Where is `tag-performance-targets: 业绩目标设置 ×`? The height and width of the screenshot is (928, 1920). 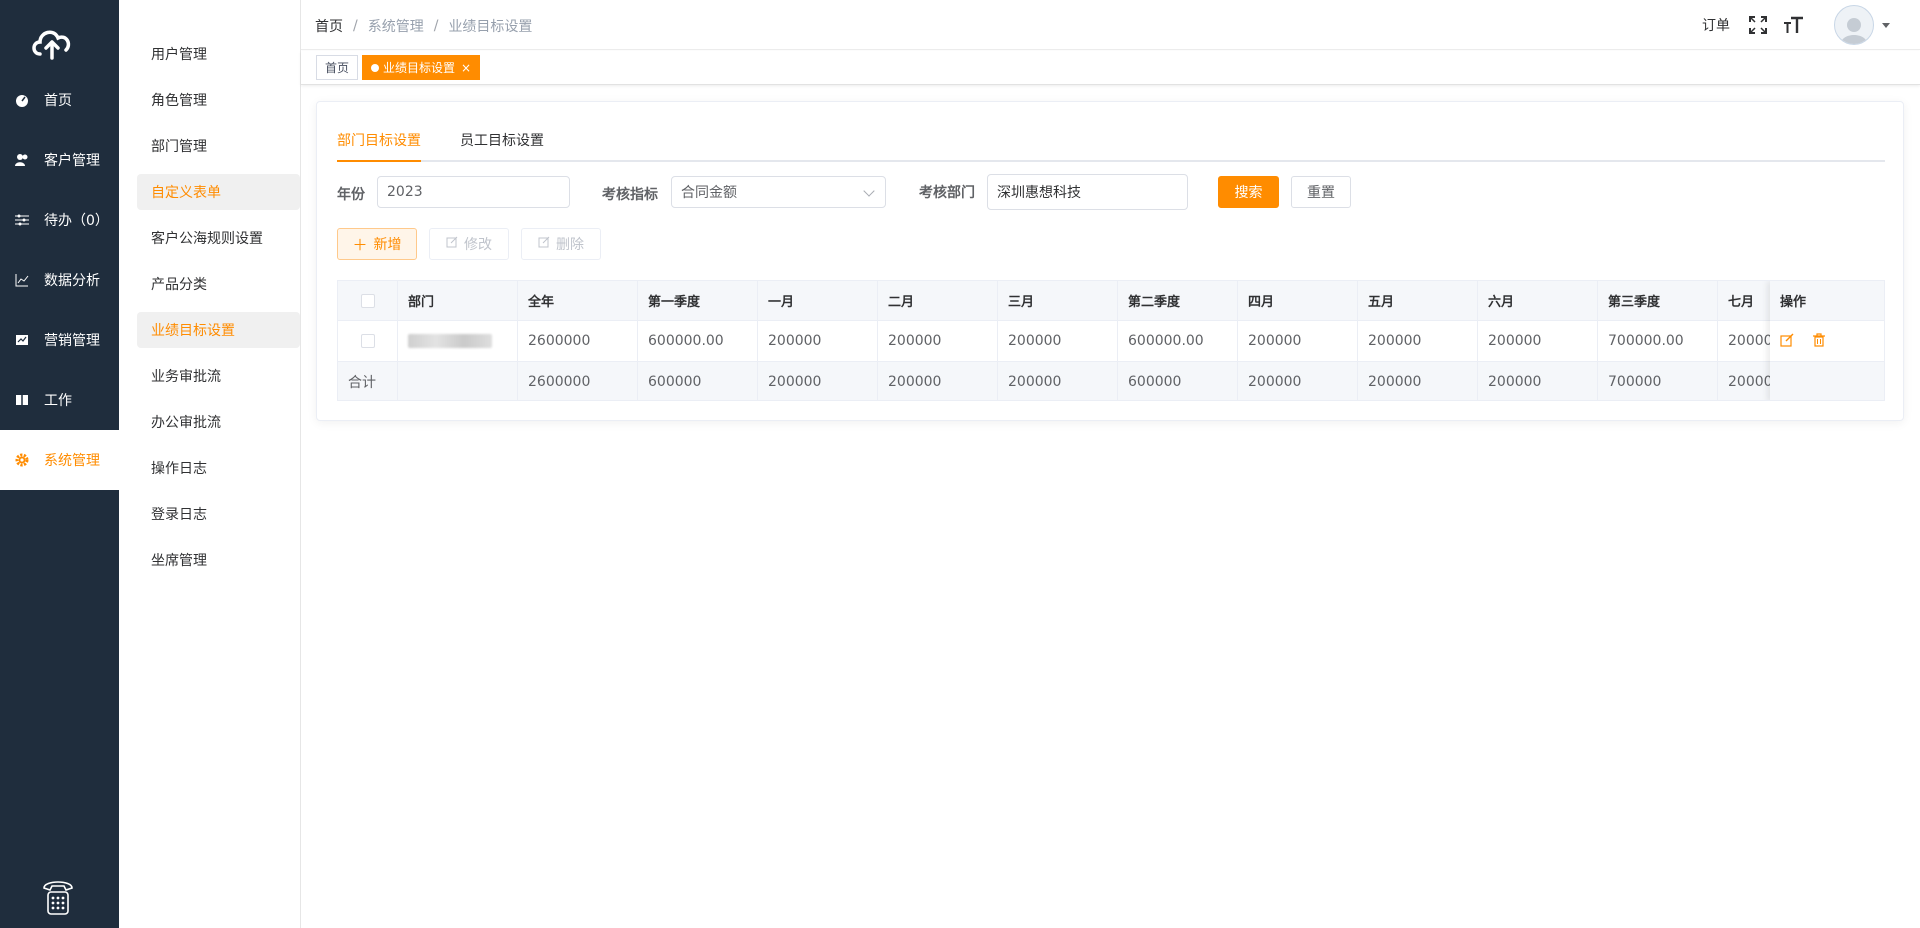 tag-performance-targets: 业绩目标设置 × is located at coordinates (421, 67).